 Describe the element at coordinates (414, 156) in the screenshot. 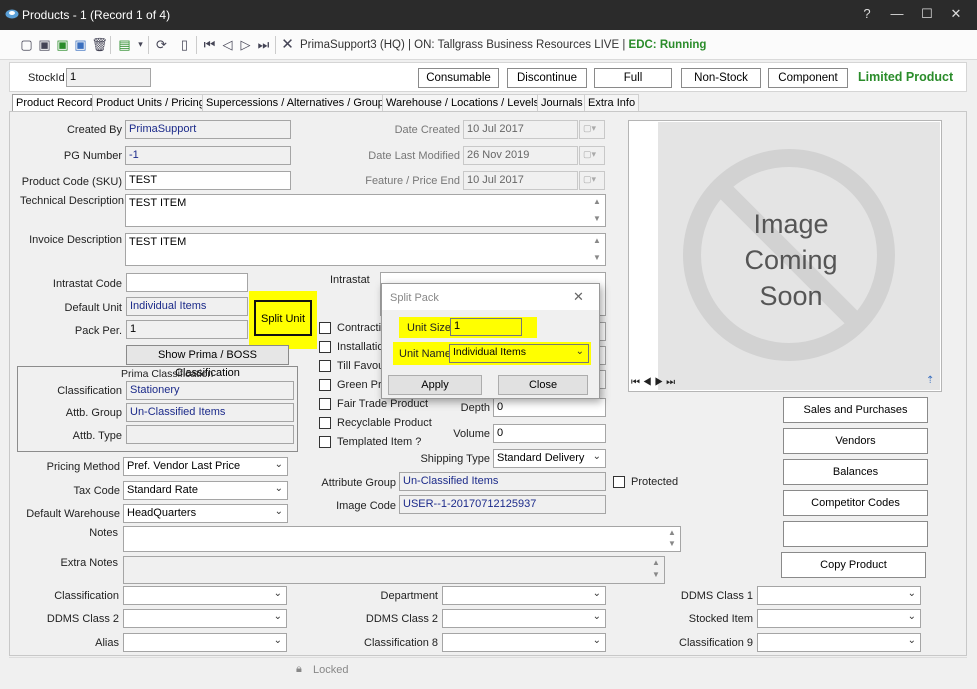

I see `date-modified-label: Date Last Modified` at that location.